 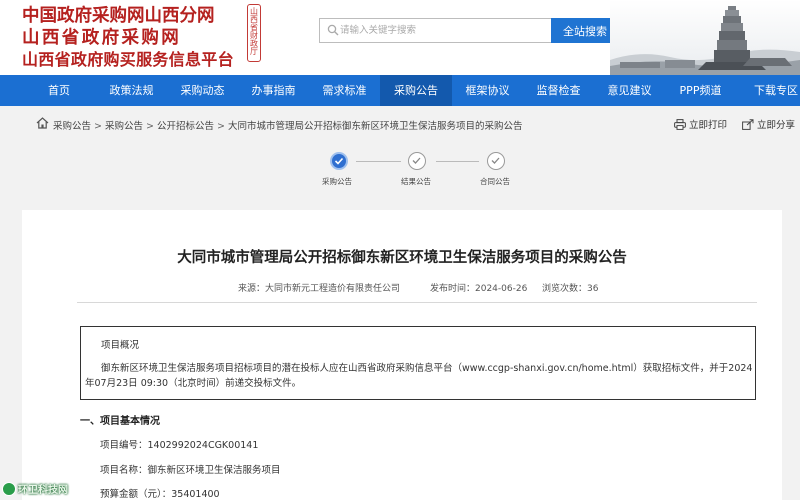 I want to click on seal-text: 山西省财政厅, so click(x=254, y=31).